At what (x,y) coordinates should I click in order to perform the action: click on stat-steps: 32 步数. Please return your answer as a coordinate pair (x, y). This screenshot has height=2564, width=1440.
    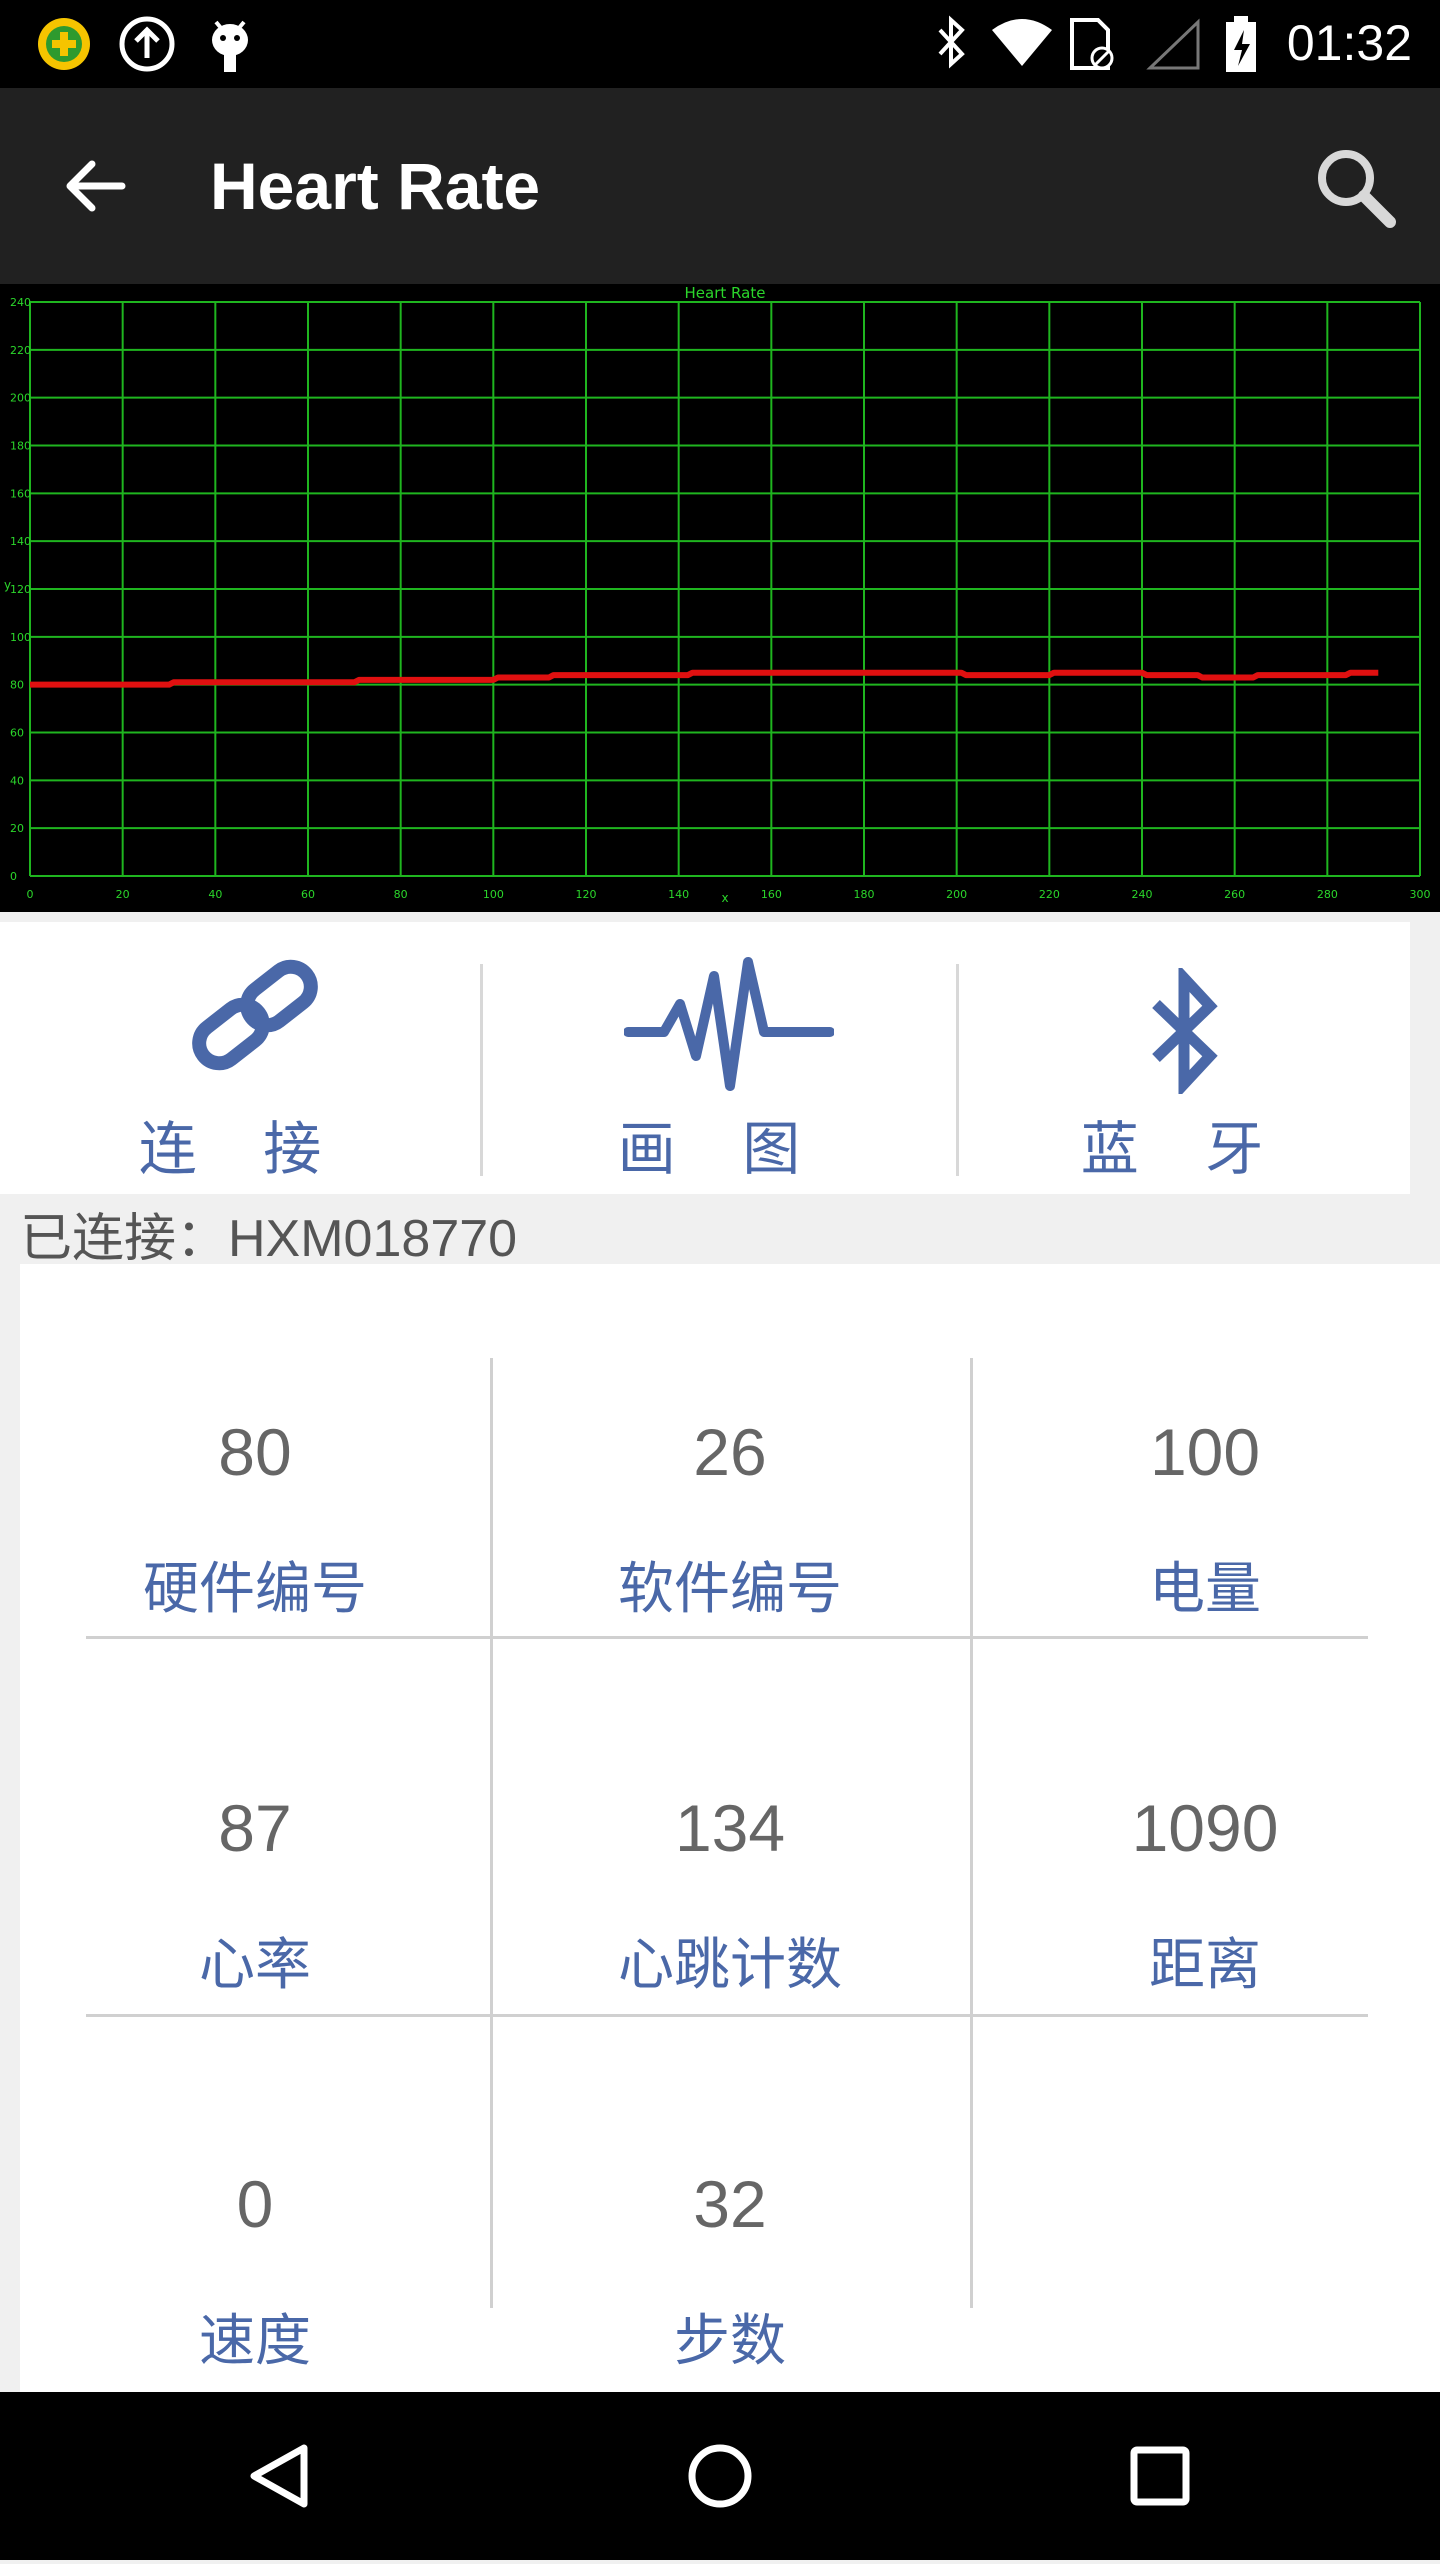
    Looking at the image, I should click on (730, 2271).